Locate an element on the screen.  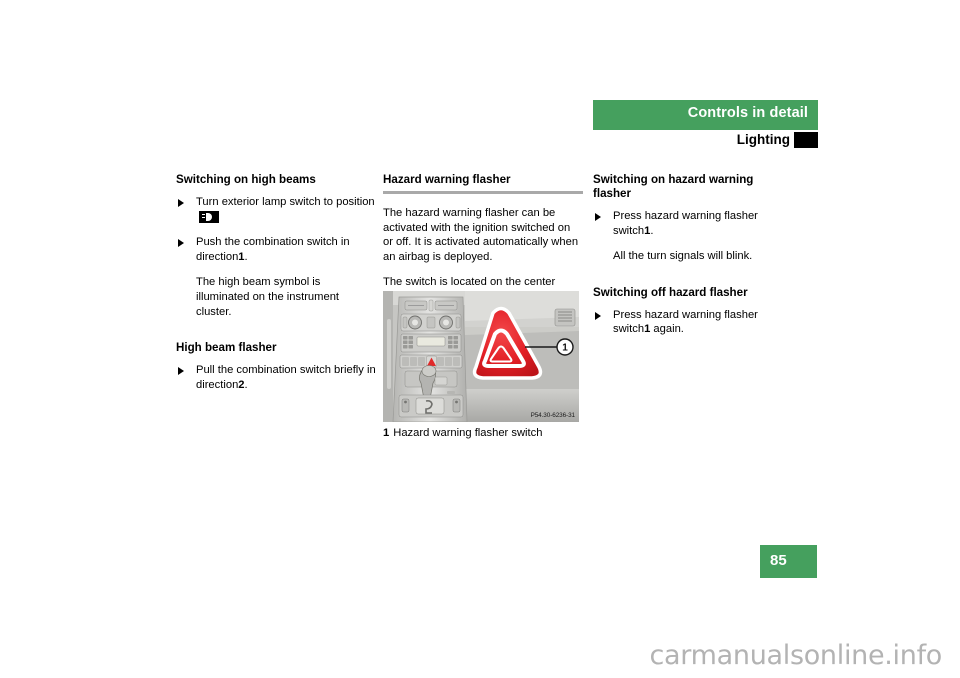
page-number: 85 is located at coordinates (778, 560).